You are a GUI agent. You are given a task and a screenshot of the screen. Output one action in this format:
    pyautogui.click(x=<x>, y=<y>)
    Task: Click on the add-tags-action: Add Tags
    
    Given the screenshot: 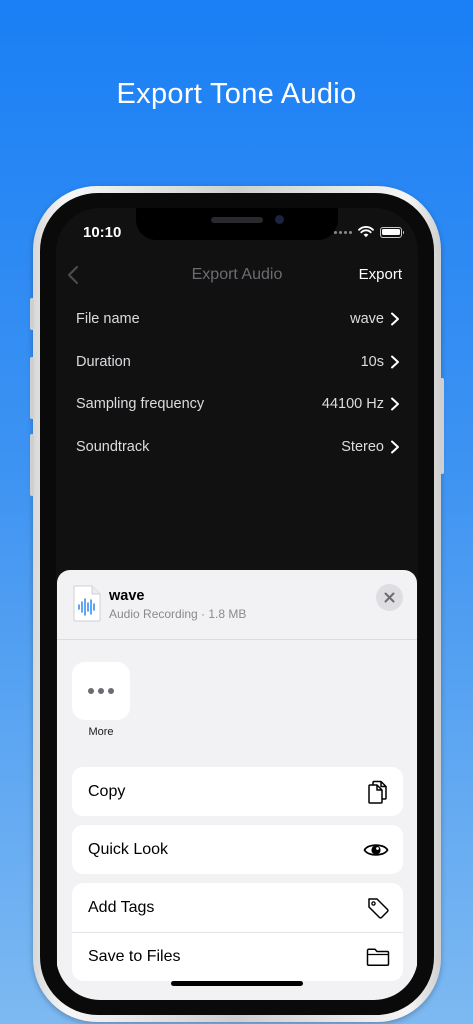 What is the action you would take?
    pyautogui.click(x=237, y=907)
    